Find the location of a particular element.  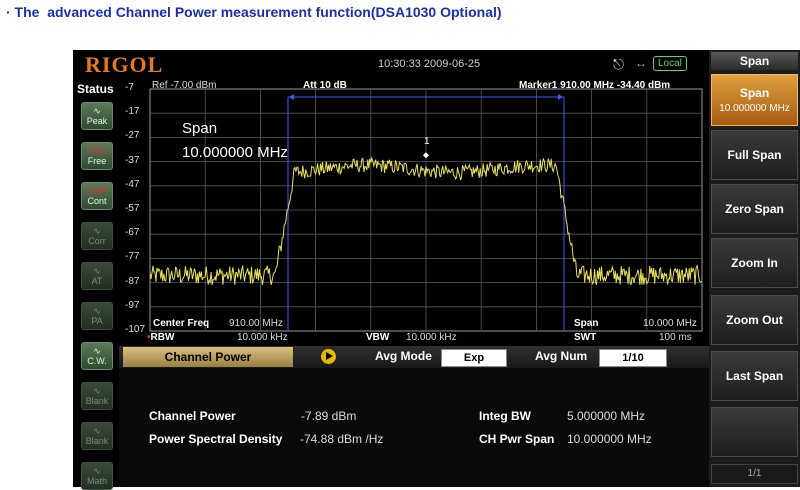

span-softkey-label: Span is located at coordinates (754, 93).